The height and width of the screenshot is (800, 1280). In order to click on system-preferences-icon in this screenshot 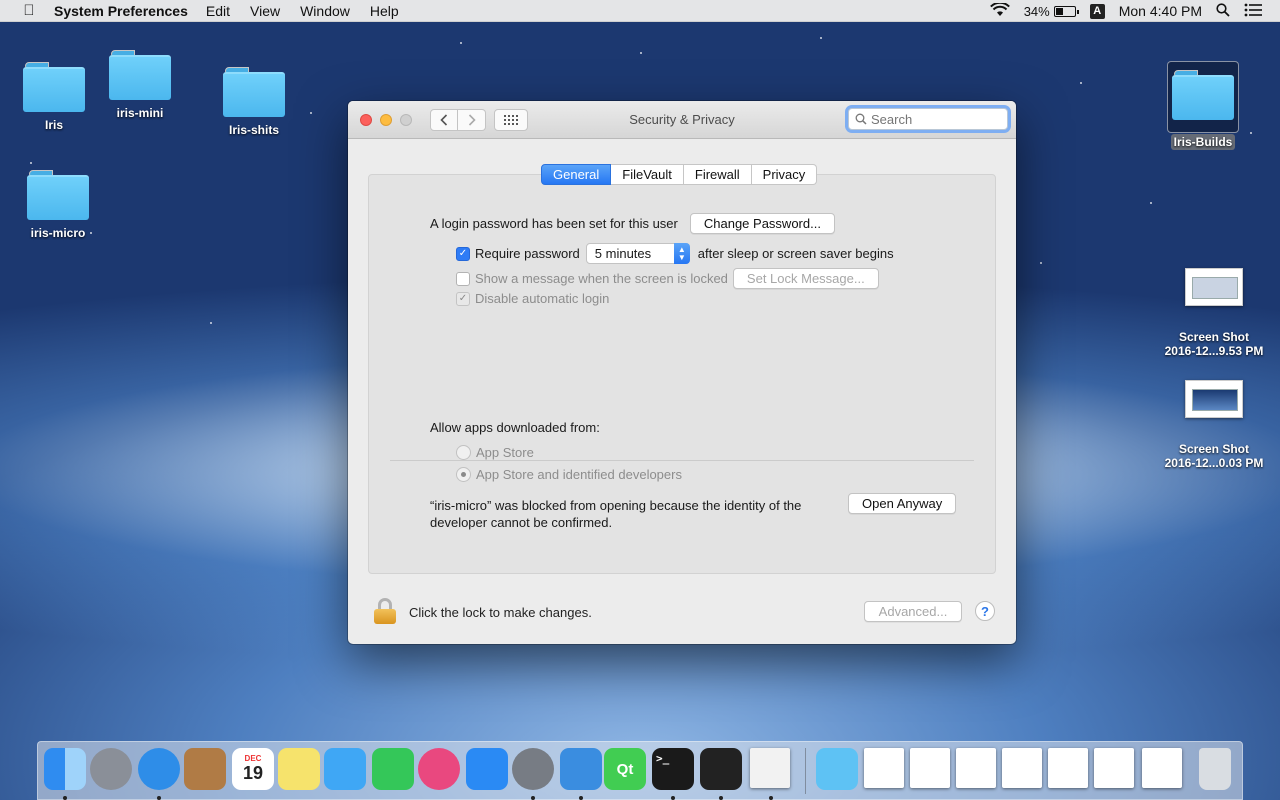, I will do `click(533, 769)`.